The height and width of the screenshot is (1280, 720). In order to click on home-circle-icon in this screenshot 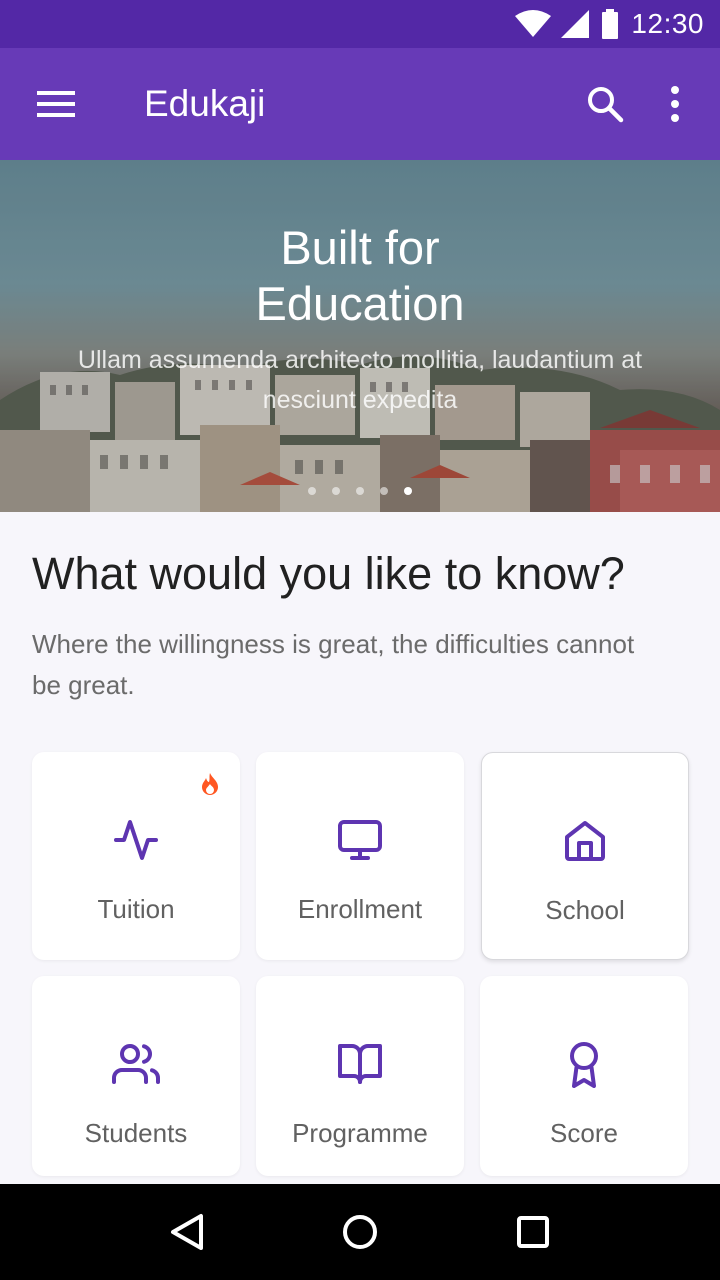, I will do `click(359, 1232)`.